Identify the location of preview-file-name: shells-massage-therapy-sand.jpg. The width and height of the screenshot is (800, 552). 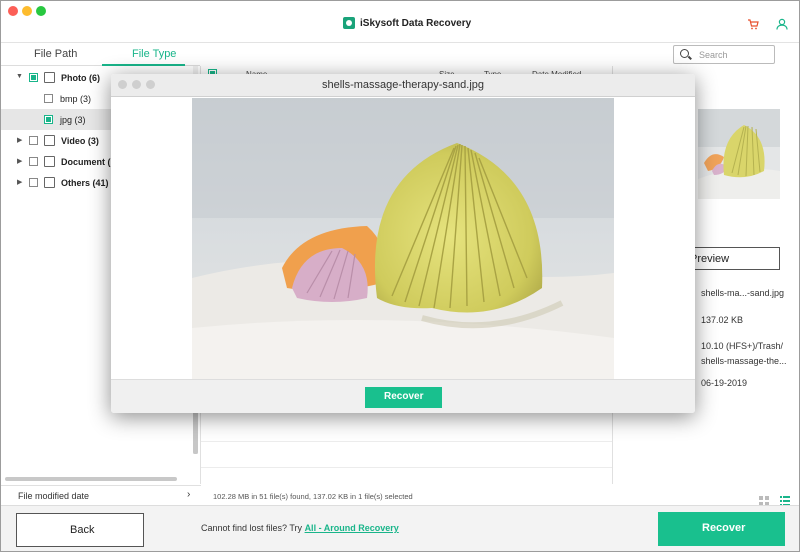
(403, 85).